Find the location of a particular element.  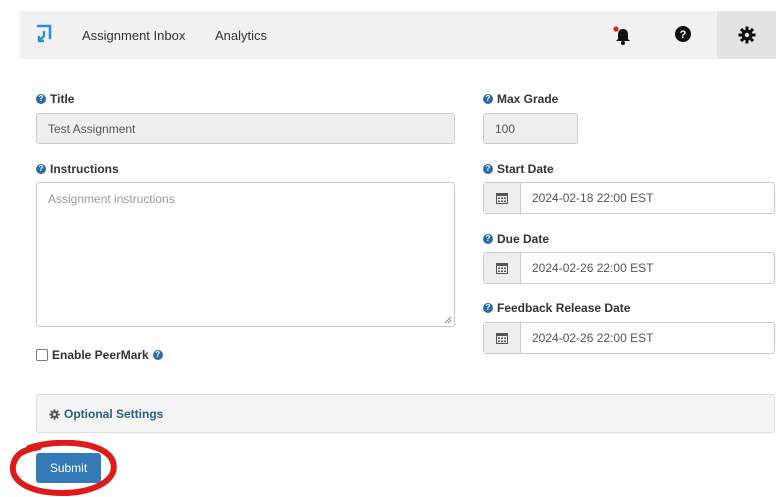

settings-button is located at coordinates (746, 35).